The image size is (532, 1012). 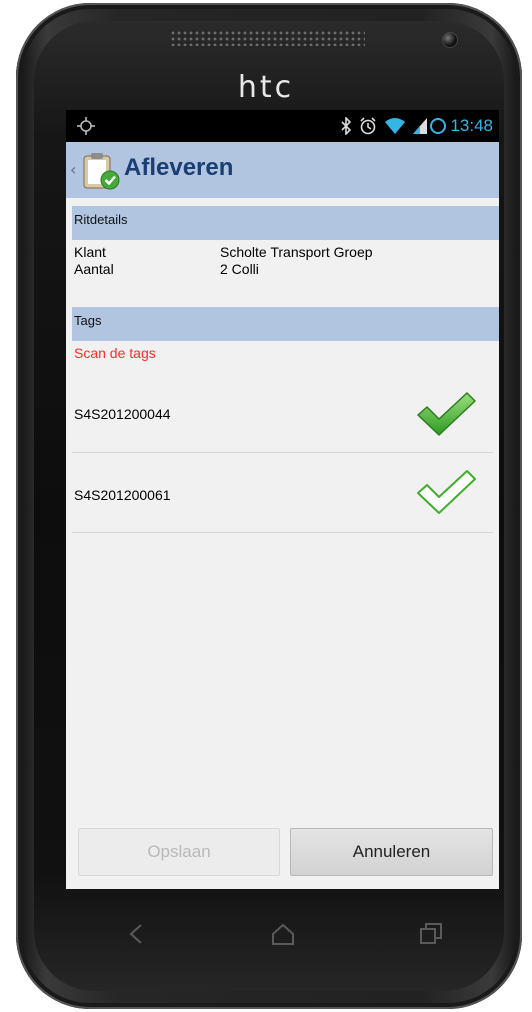 I want to click on action-bar: ‹ Afleveren, so click(x=282, y=170).